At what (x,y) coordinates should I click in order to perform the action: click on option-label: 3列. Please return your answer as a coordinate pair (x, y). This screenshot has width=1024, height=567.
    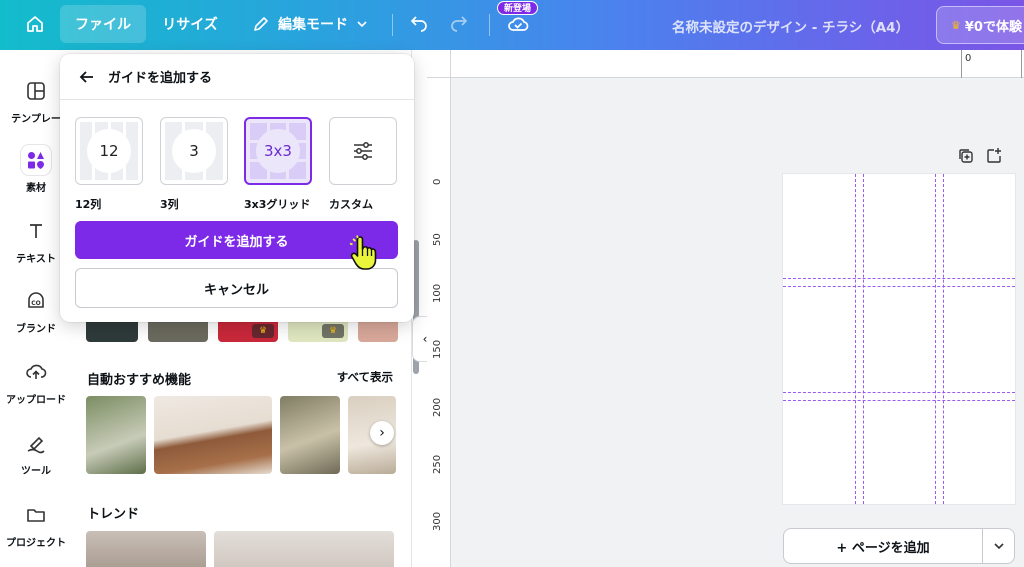
    Looking at the image, I should click on (169, 204).